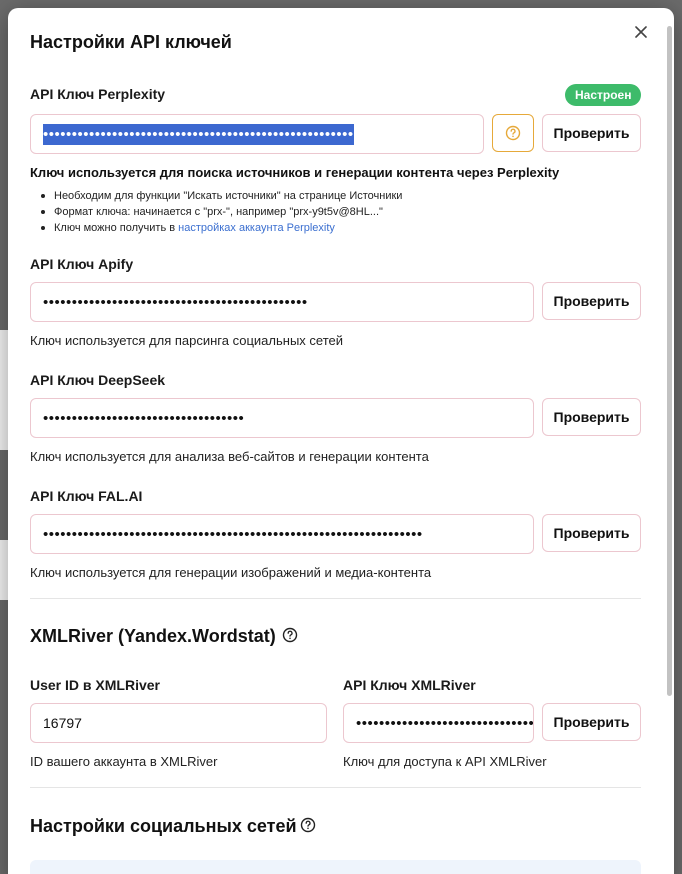  Describe the element at coordinates (591, 417) in the screenshot. I see `deepseek-check-button: Проверить` at that location.